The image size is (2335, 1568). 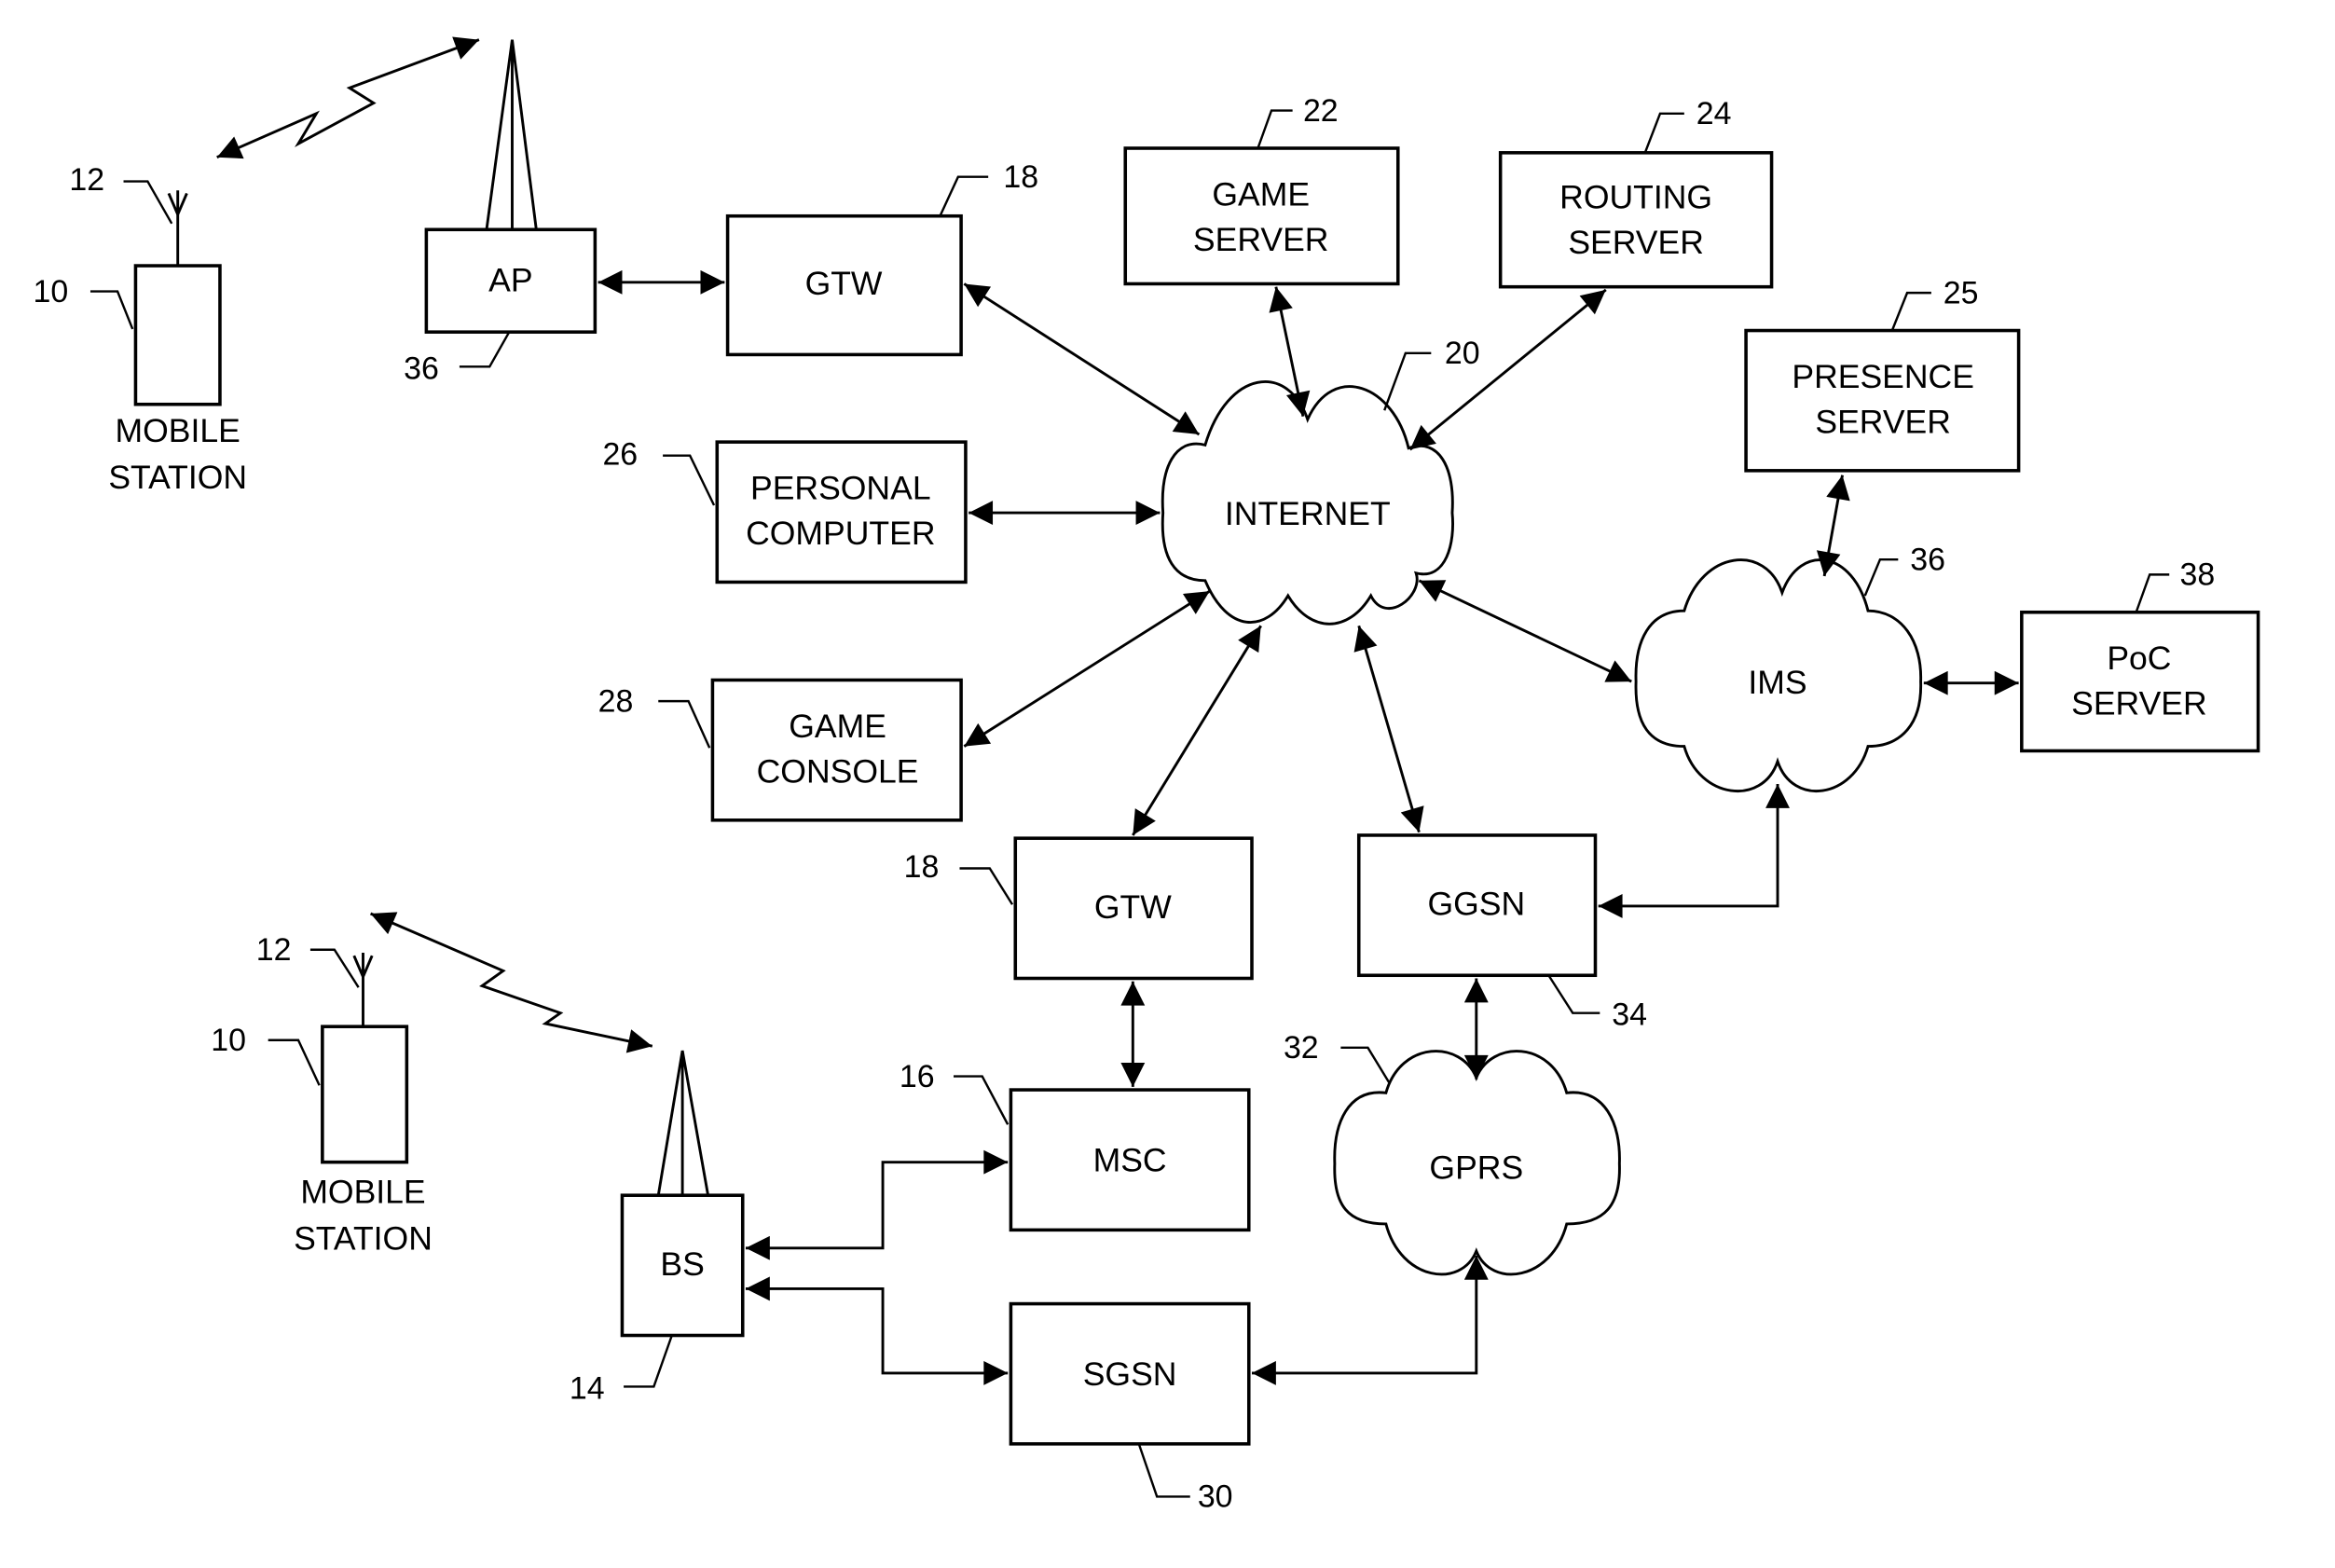 What do you see at coordinates (1927, 560) in the screenshot?
I see `ref-ims: 36` at bounding box center [1927, 560].